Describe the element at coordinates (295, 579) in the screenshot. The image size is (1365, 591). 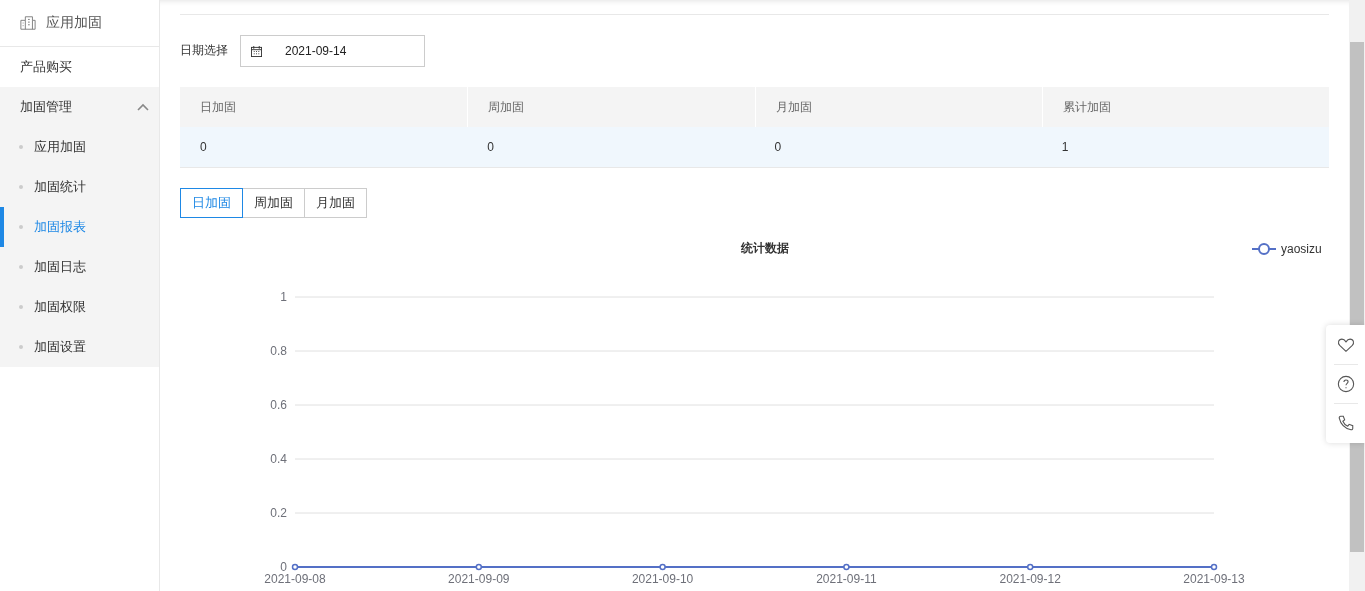
I see `axis-label: 2021-09-08` at that location.